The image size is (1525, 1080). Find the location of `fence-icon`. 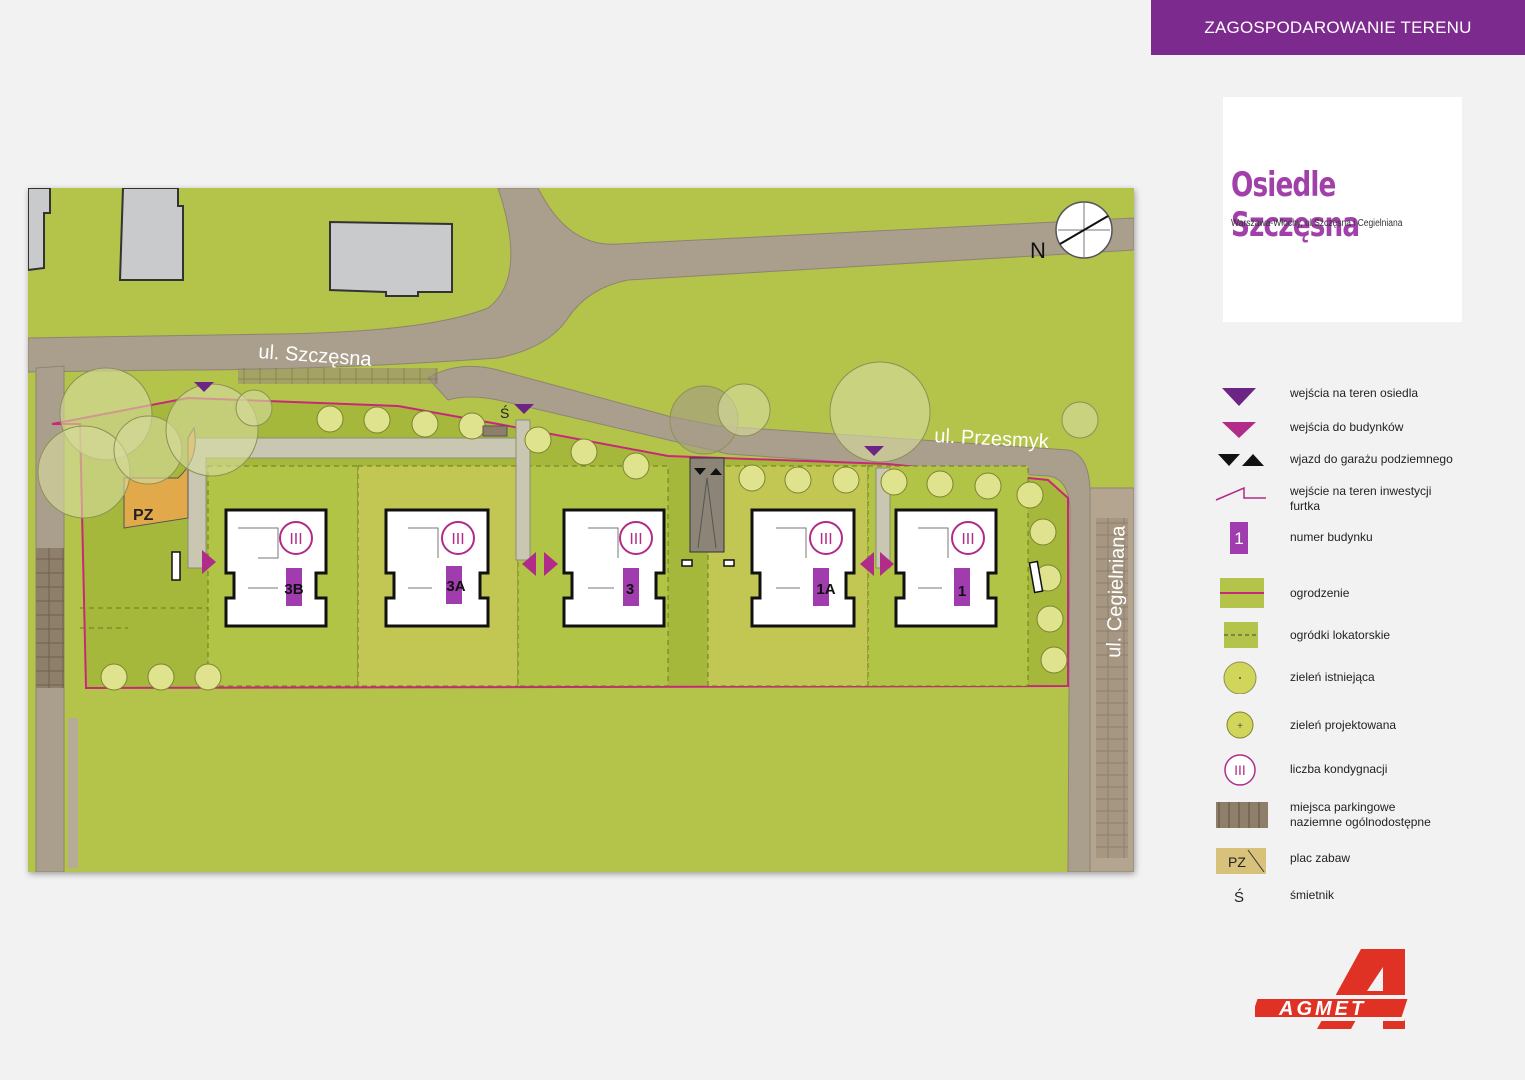

fence-icon is located at coordinates (1242, 593).